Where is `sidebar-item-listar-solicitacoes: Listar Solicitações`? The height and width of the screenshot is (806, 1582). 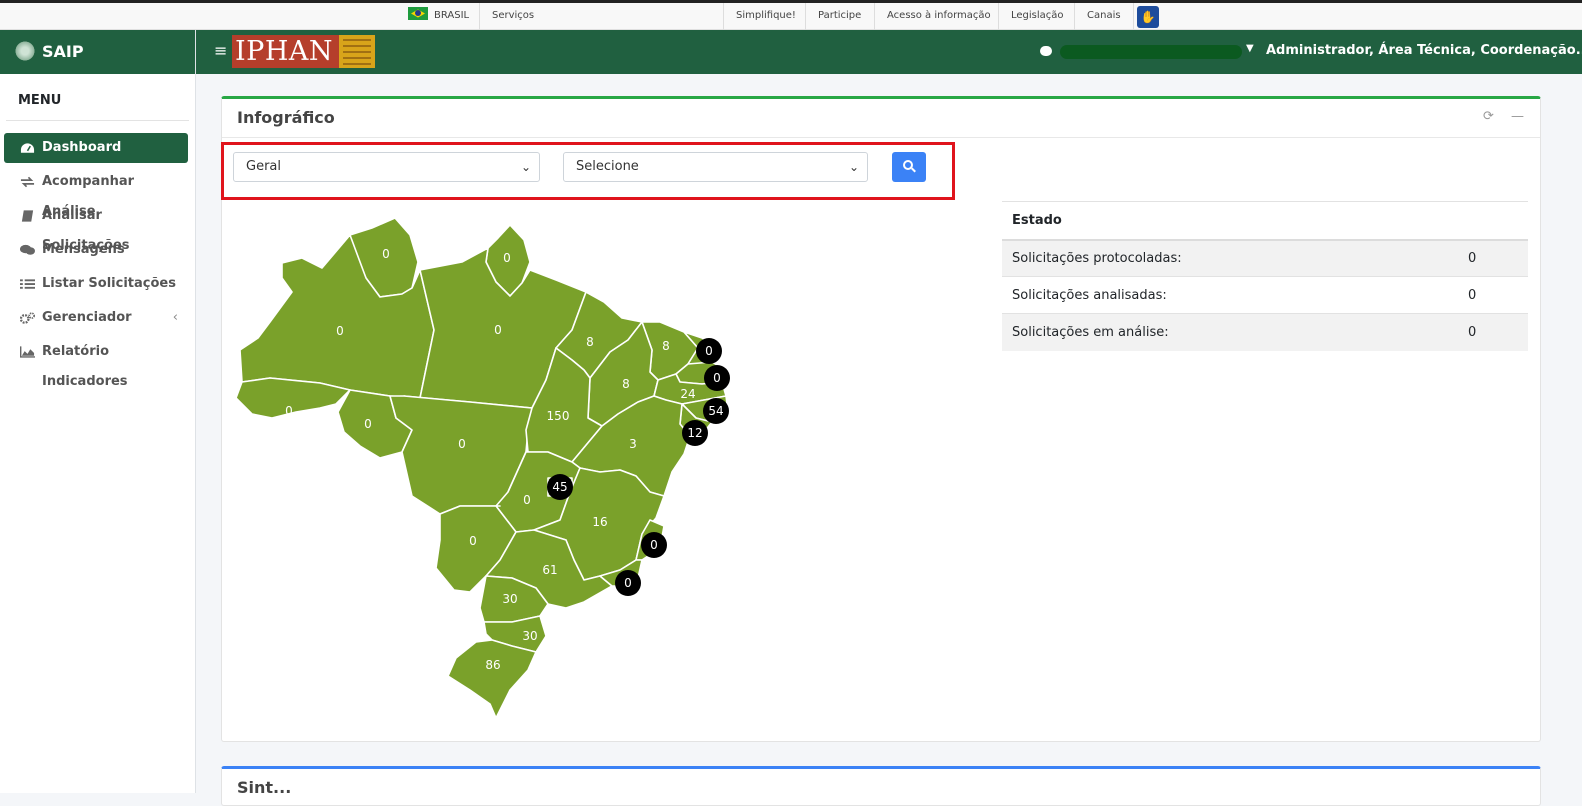
sidebar-item-listar-solicitacoes: Listar Solicitações is located at coordinates (96, 284).